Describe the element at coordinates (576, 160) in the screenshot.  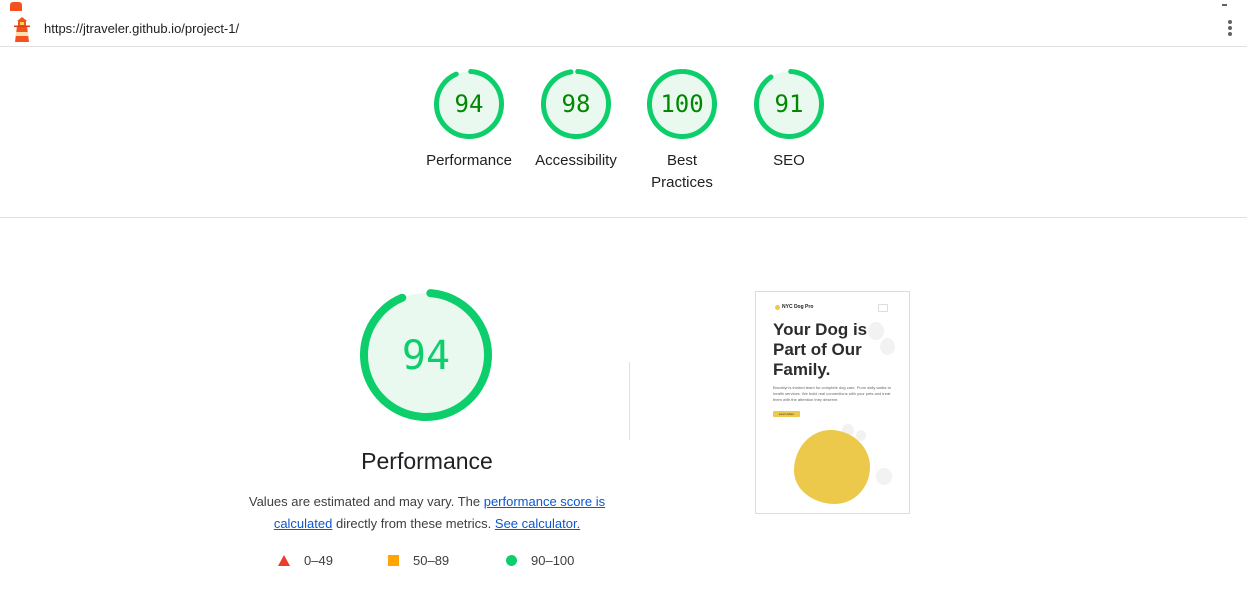
I see `gauge-label: Accessibility` at that location.